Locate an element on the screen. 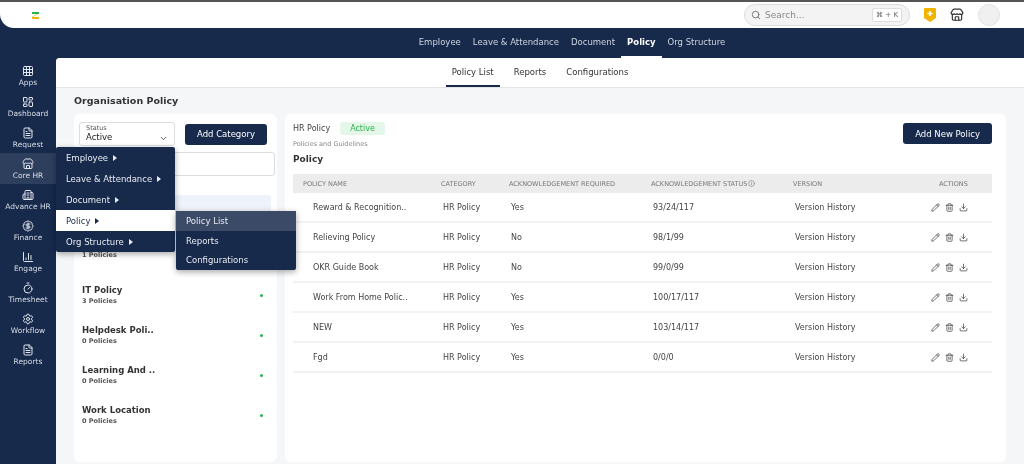  table-cell: Work From Home Polic.. is located at coordinates (362, 298).